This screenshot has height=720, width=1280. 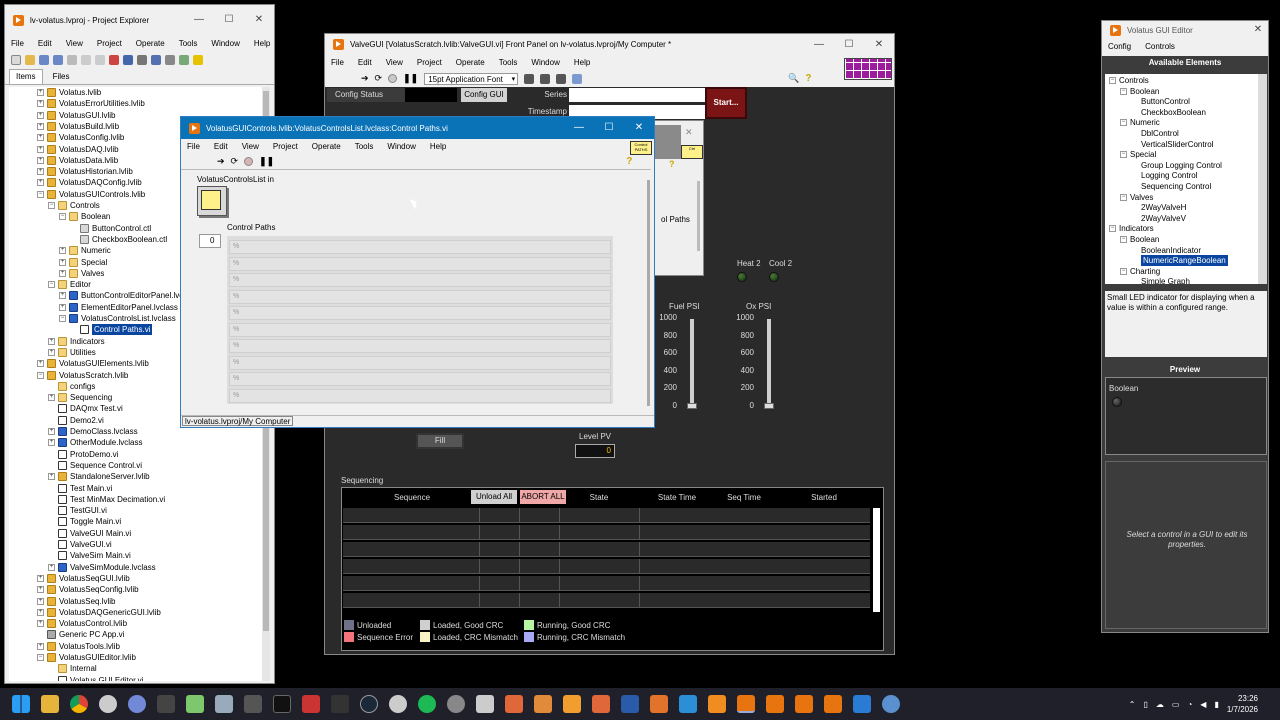 What do you see at coordinates (198, 60) in the screenshot?
I see `warning-icon` at bounding box center [198, 60].